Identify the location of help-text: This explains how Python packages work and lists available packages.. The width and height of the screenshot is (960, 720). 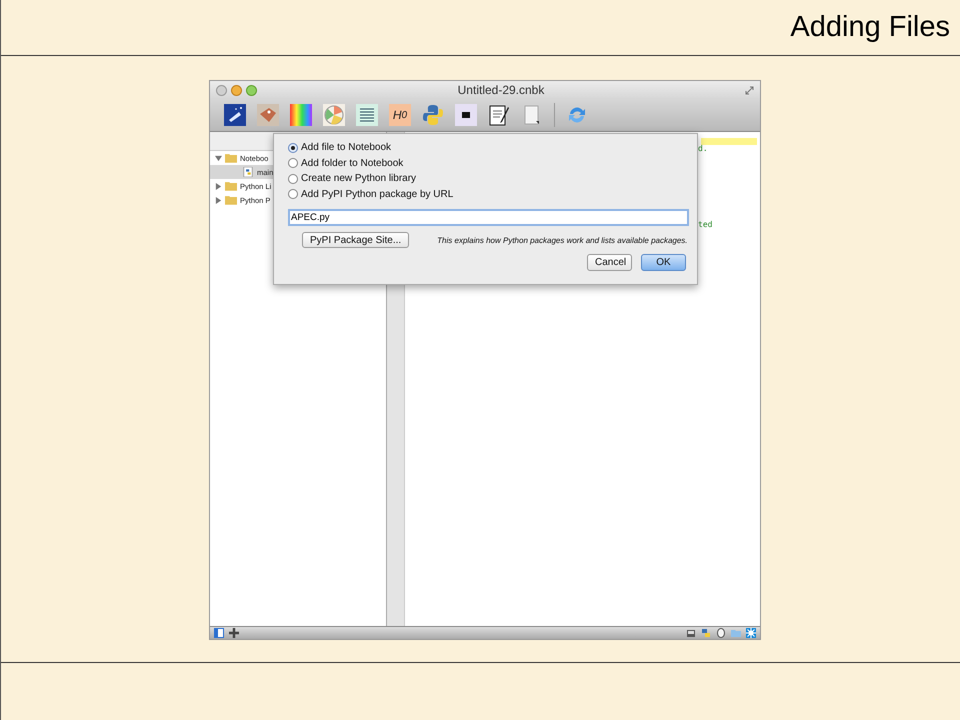
(562, 240).